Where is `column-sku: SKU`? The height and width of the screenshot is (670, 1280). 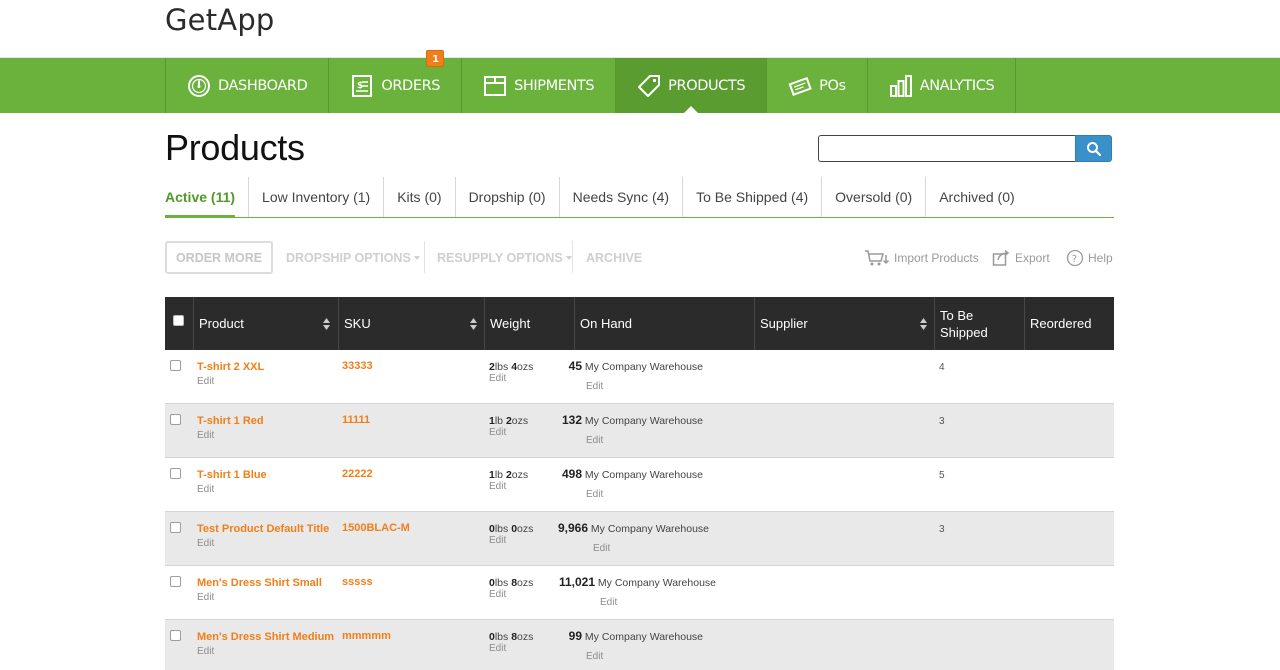
column-sku: SKU is located at coordinates (411, 323).